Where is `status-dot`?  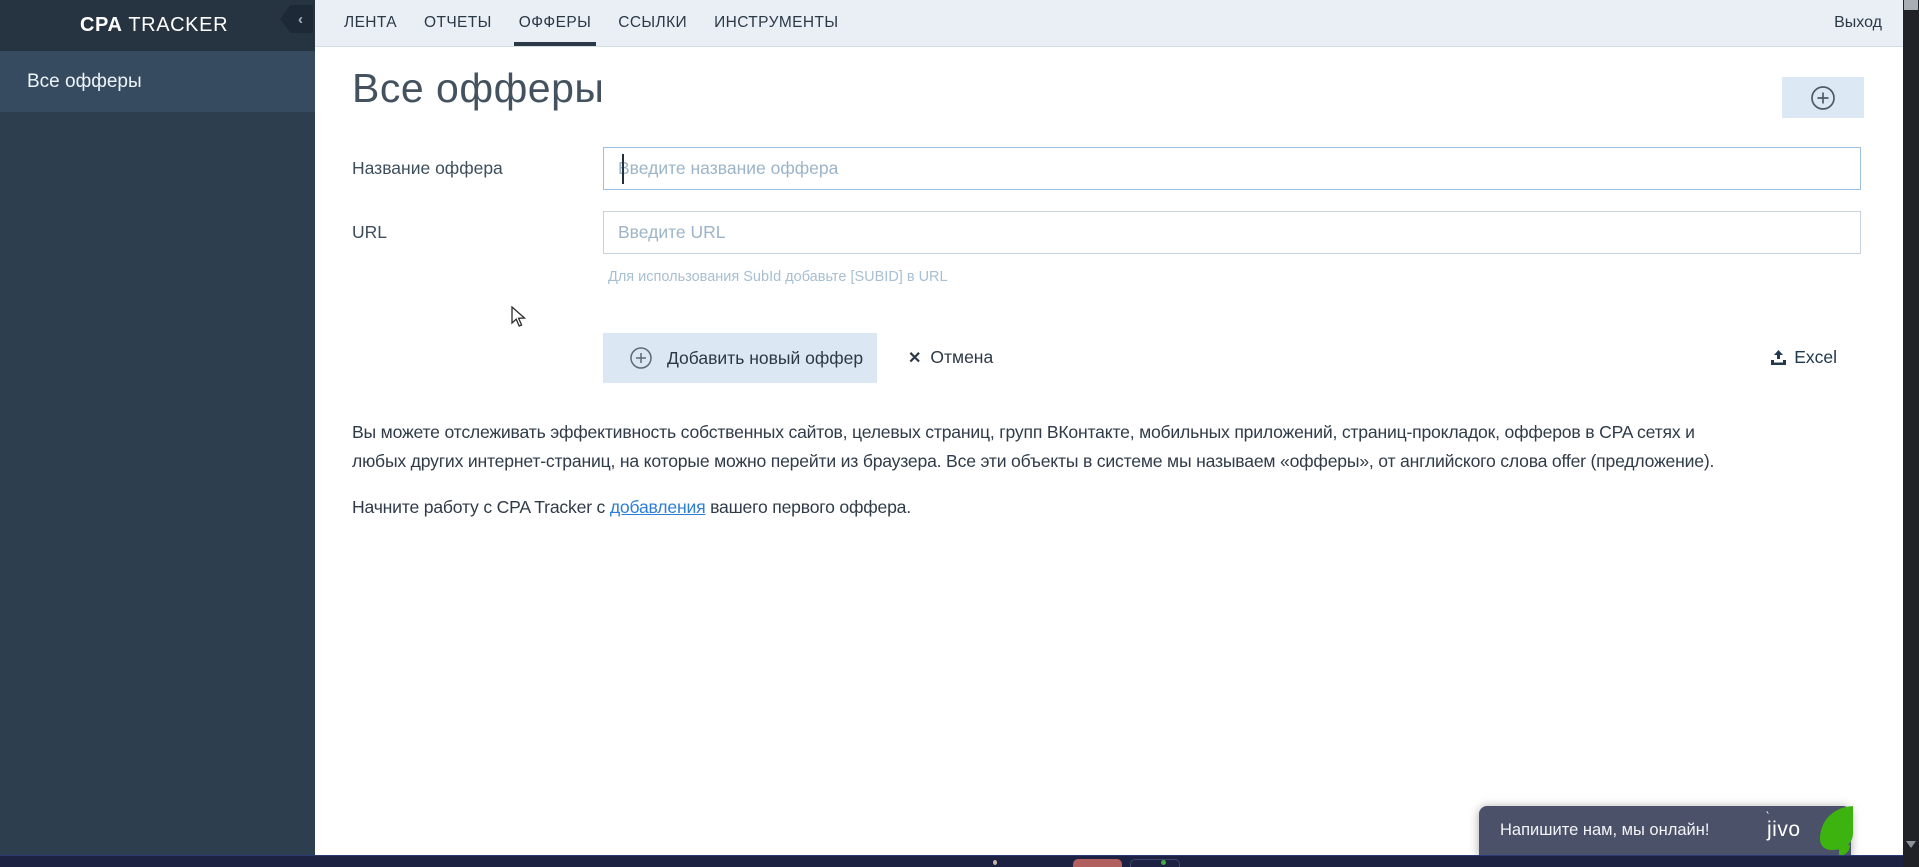 status-dot is located at coordinates (1163, 862).